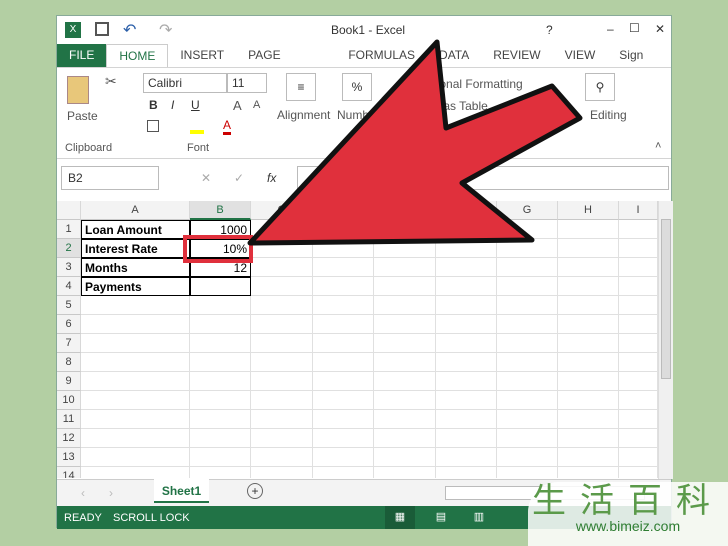 This screenshot has height=546, width=728. I want to click on selected-cell-highlight, so click(218, 249).